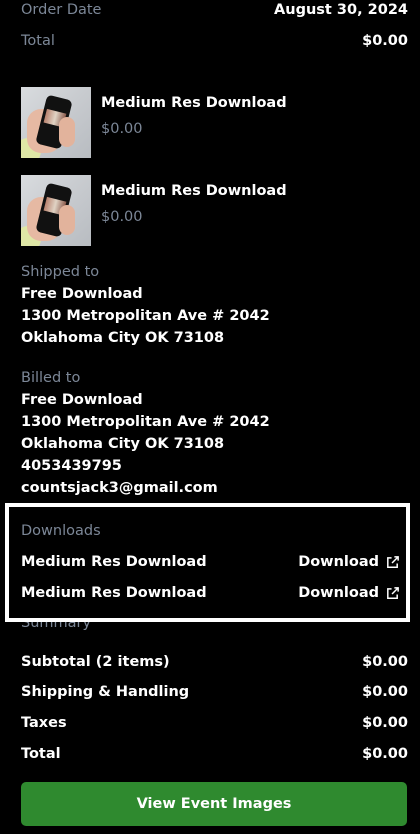  I want to click on order-total-label: Total, so click(38, 41).